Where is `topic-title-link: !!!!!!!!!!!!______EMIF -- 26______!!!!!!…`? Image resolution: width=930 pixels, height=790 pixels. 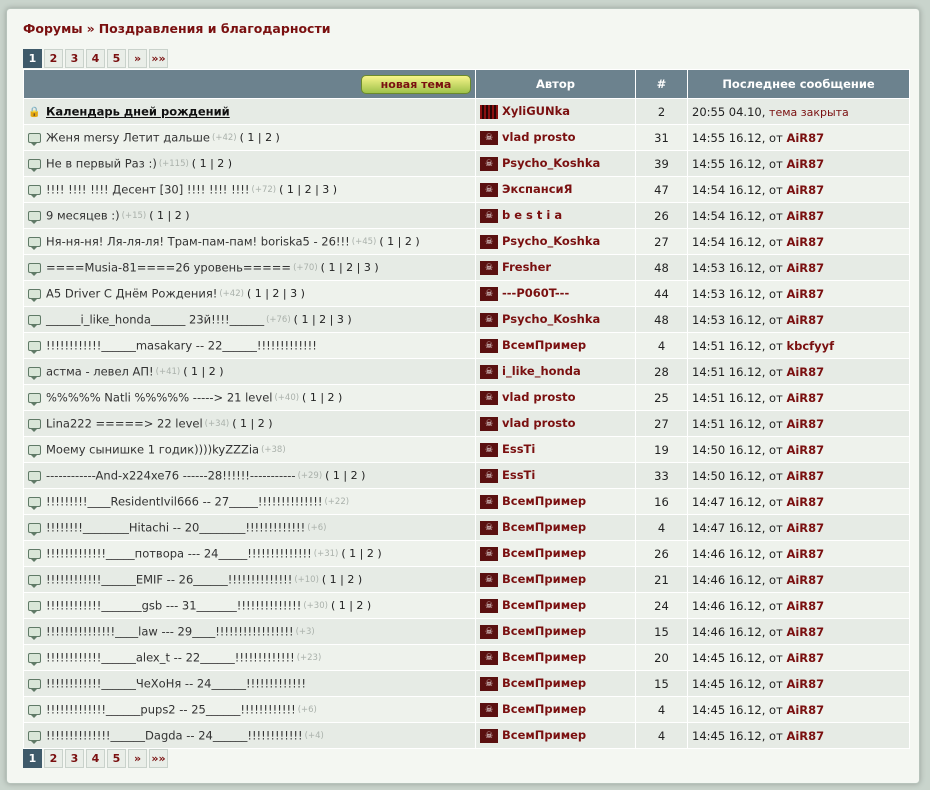 topic-title-link: !!!!!!!!!!!!______EMIF -- 26______!!!!!!… is located at coordinates (169, 580).